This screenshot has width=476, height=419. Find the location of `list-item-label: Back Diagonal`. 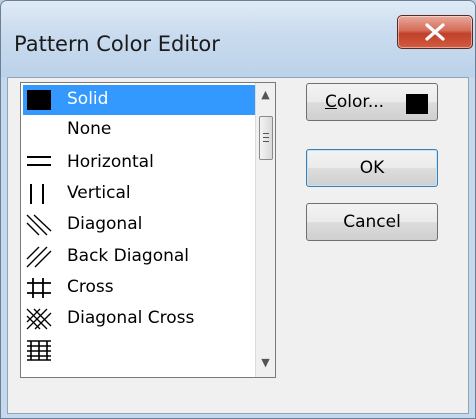

list-item-label: Back Diagonal is located at coordinates (128, 256).